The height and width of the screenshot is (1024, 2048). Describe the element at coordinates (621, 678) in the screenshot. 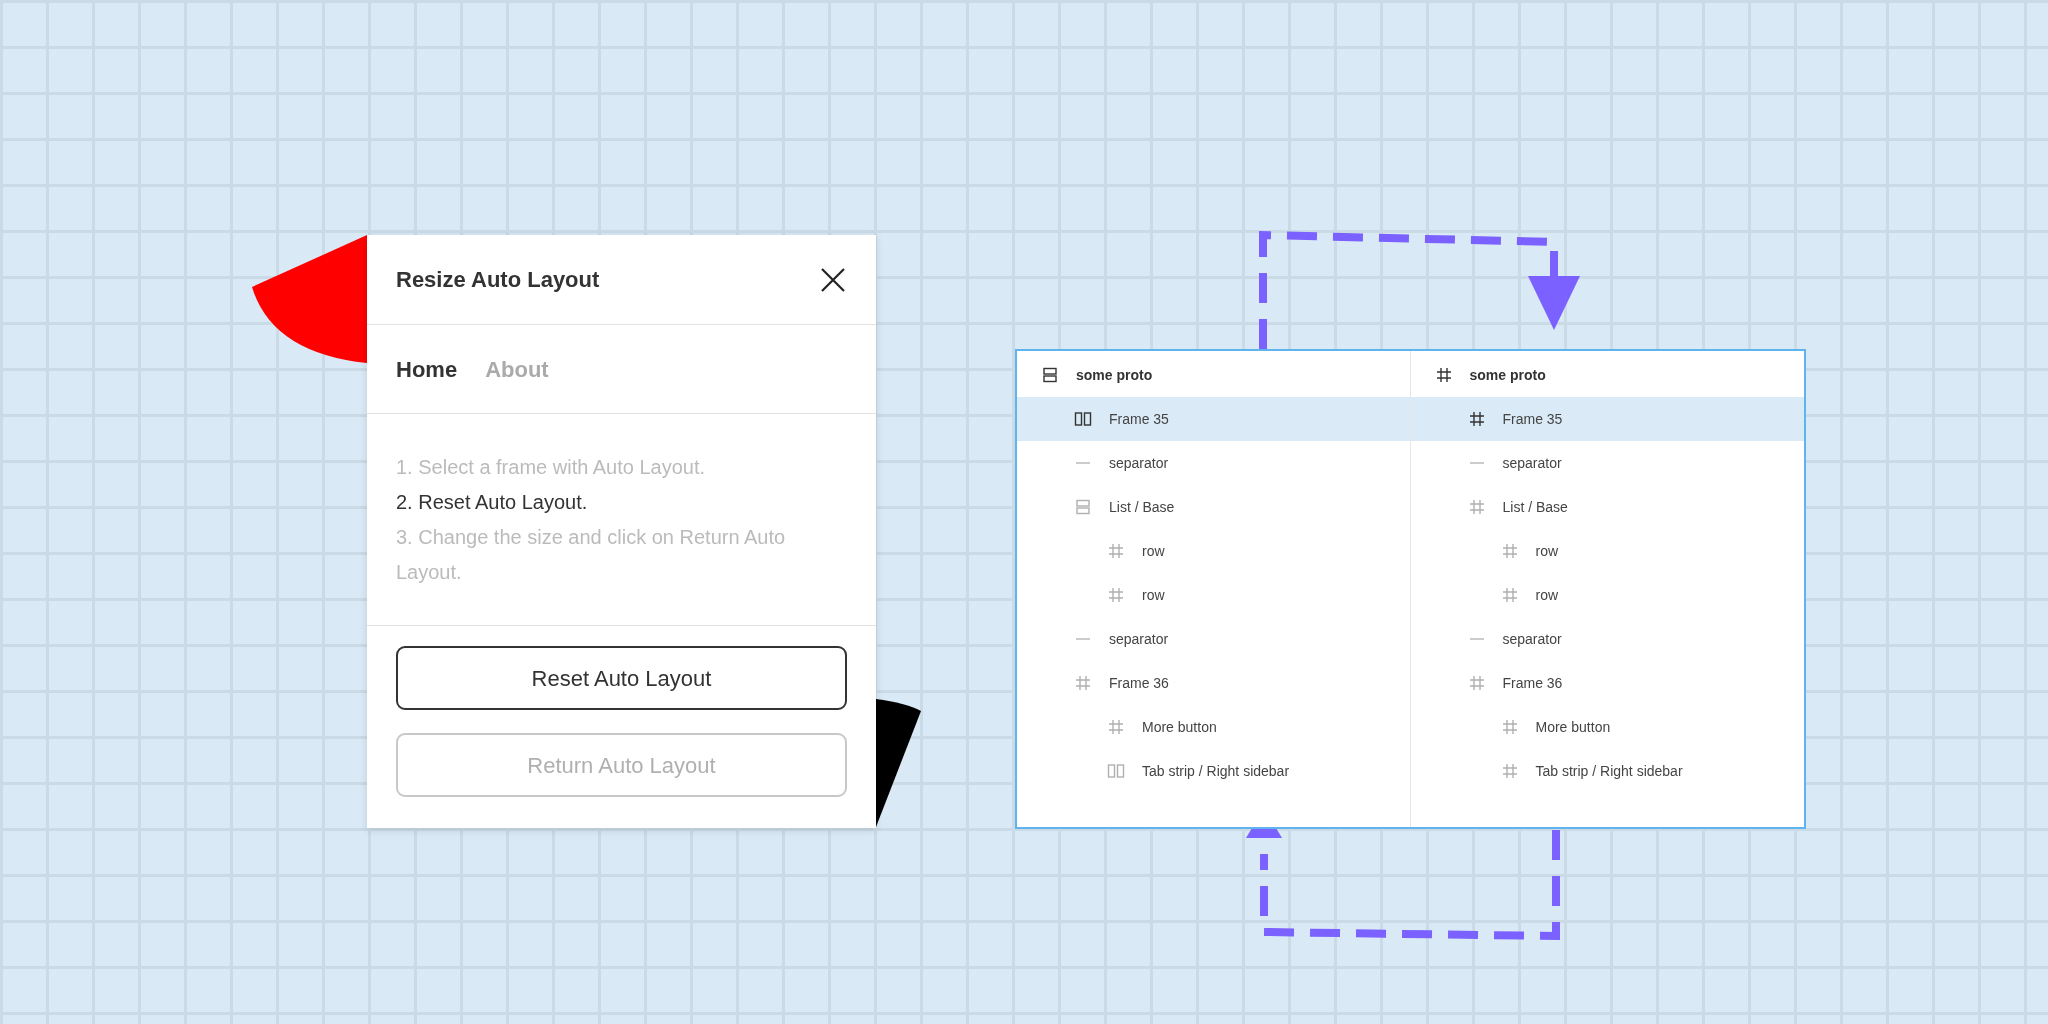

I see `action-button: Reset Auto Layout` at that location.